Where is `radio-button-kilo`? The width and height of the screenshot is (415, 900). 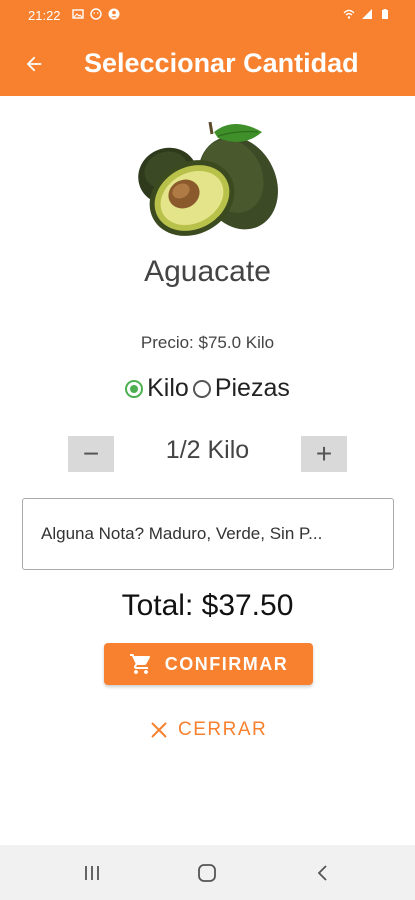
radio-button-kilo is located at coordinates (134, 388).